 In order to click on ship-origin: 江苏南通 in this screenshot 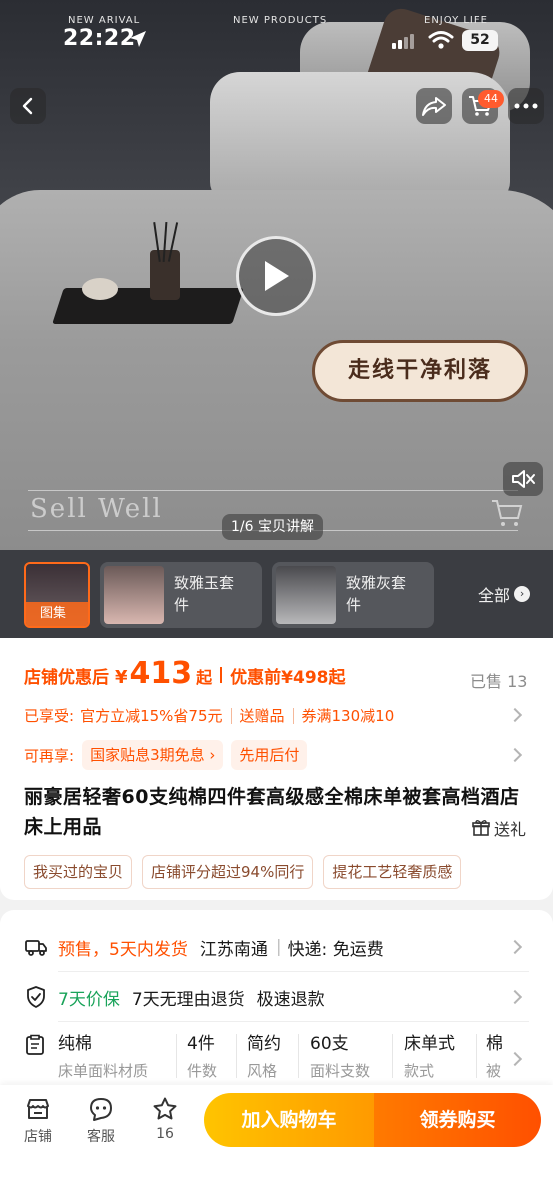, I will do `click(233, 949)`.